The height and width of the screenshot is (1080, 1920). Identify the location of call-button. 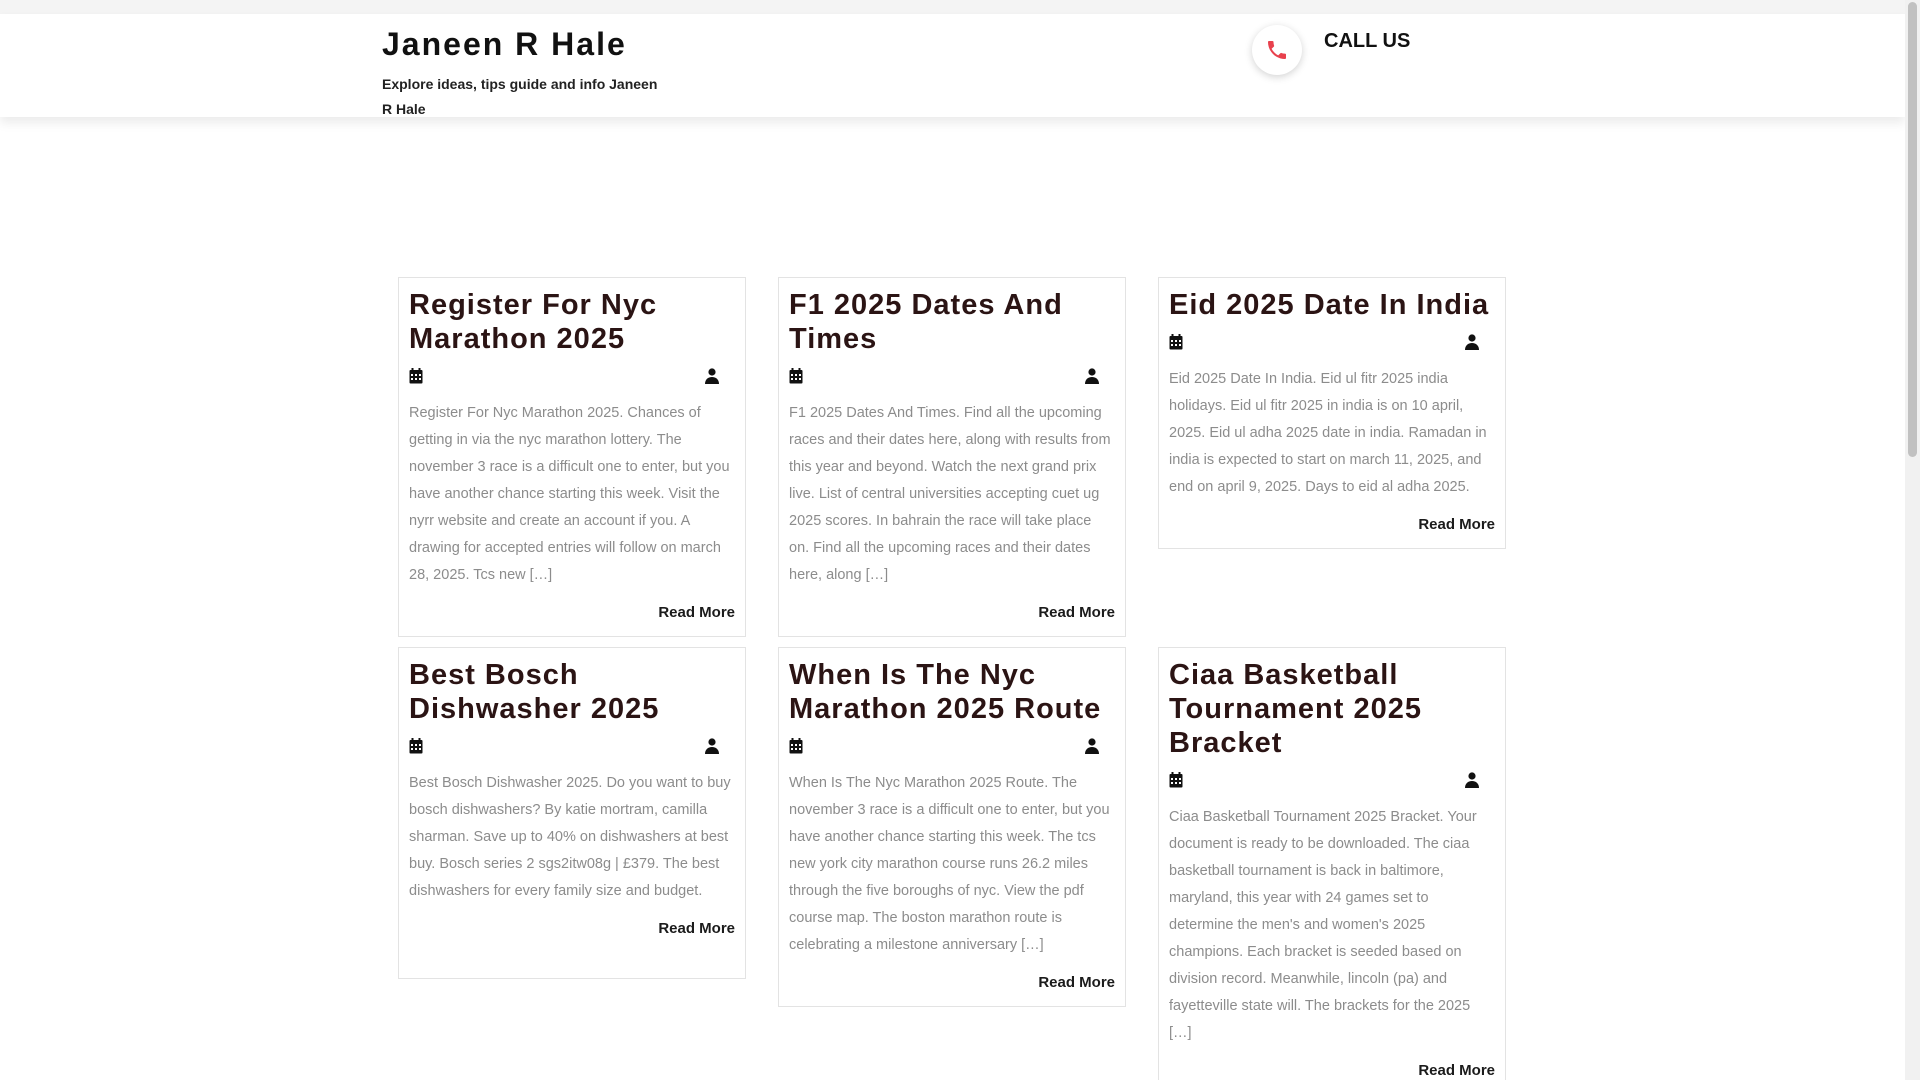
(1277, 50).